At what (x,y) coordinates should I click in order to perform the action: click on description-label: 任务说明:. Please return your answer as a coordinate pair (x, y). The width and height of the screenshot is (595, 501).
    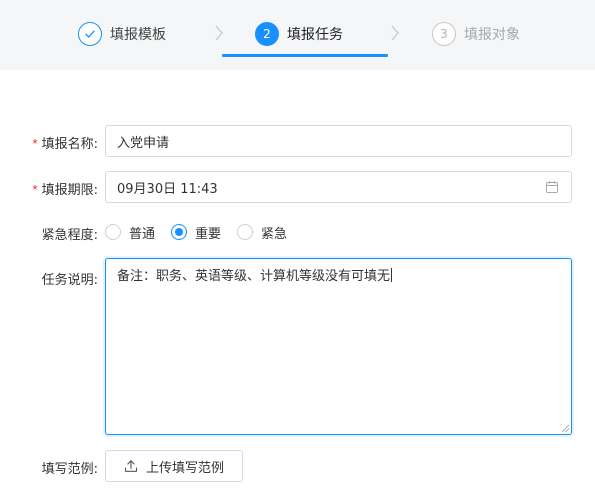
    Looking at the image, I should click on (70, 278).